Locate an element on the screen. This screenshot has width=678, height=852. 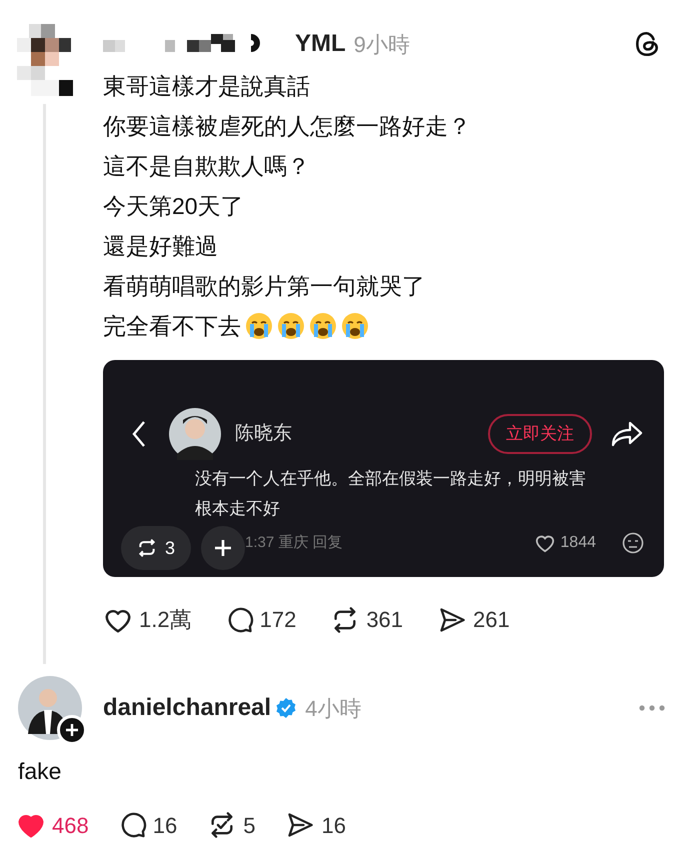
repost-button: 361 is located at coordinates (371, 619).